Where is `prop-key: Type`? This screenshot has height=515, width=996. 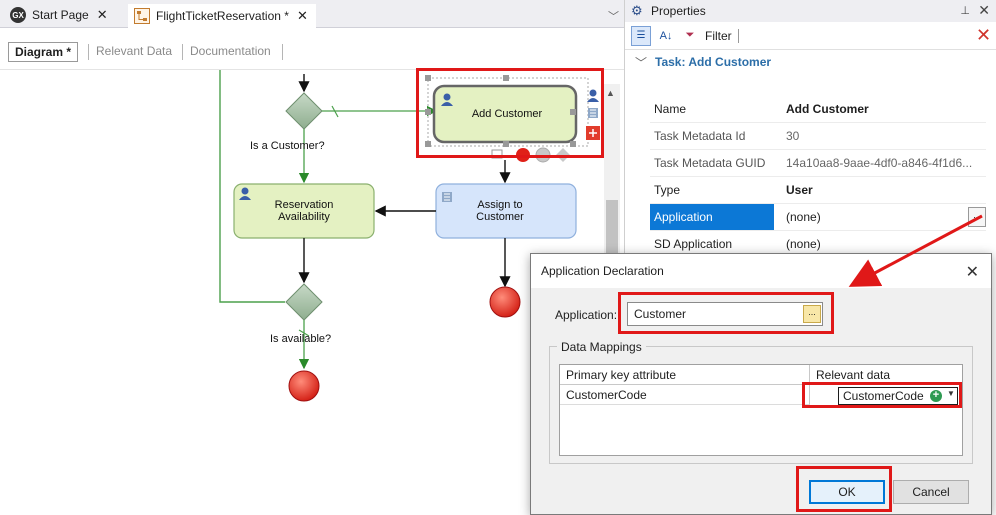
prop-key: Type is located at coordinates (712, 190).